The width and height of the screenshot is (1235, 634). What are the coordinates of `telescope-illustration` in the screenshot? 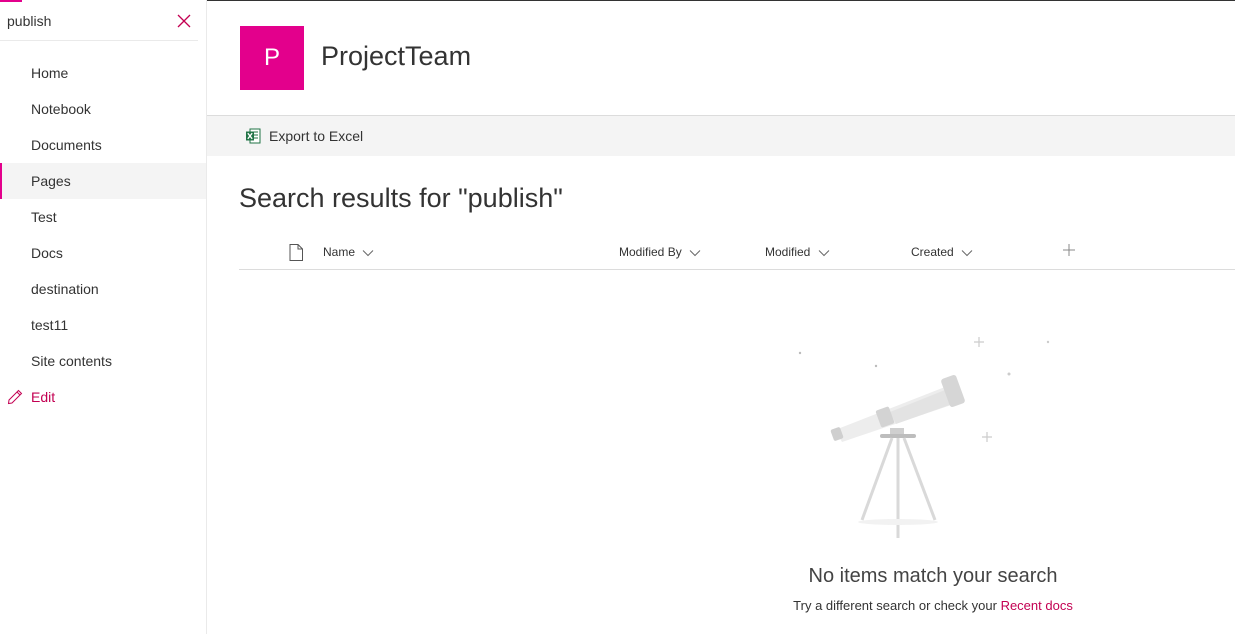 It's located at (924, 437).